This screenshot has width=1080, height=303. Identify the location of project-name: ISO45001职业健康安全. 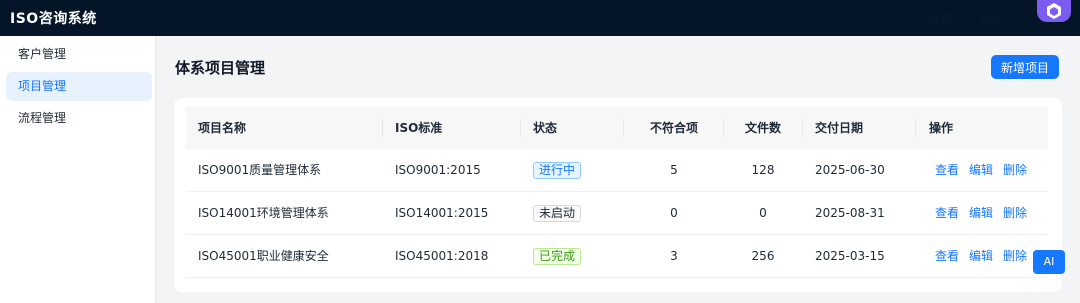
(263, 256).